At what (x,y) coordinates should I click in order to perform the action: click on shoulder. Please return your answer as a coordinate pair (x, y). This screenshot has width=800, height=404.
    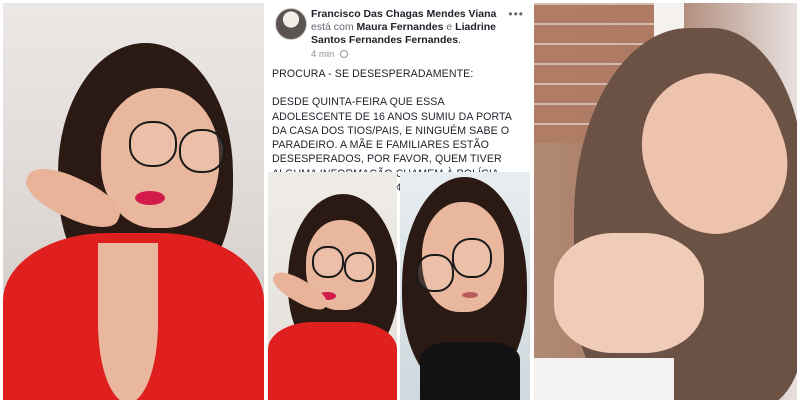
    Looking at the image, I should click on (629, 293).